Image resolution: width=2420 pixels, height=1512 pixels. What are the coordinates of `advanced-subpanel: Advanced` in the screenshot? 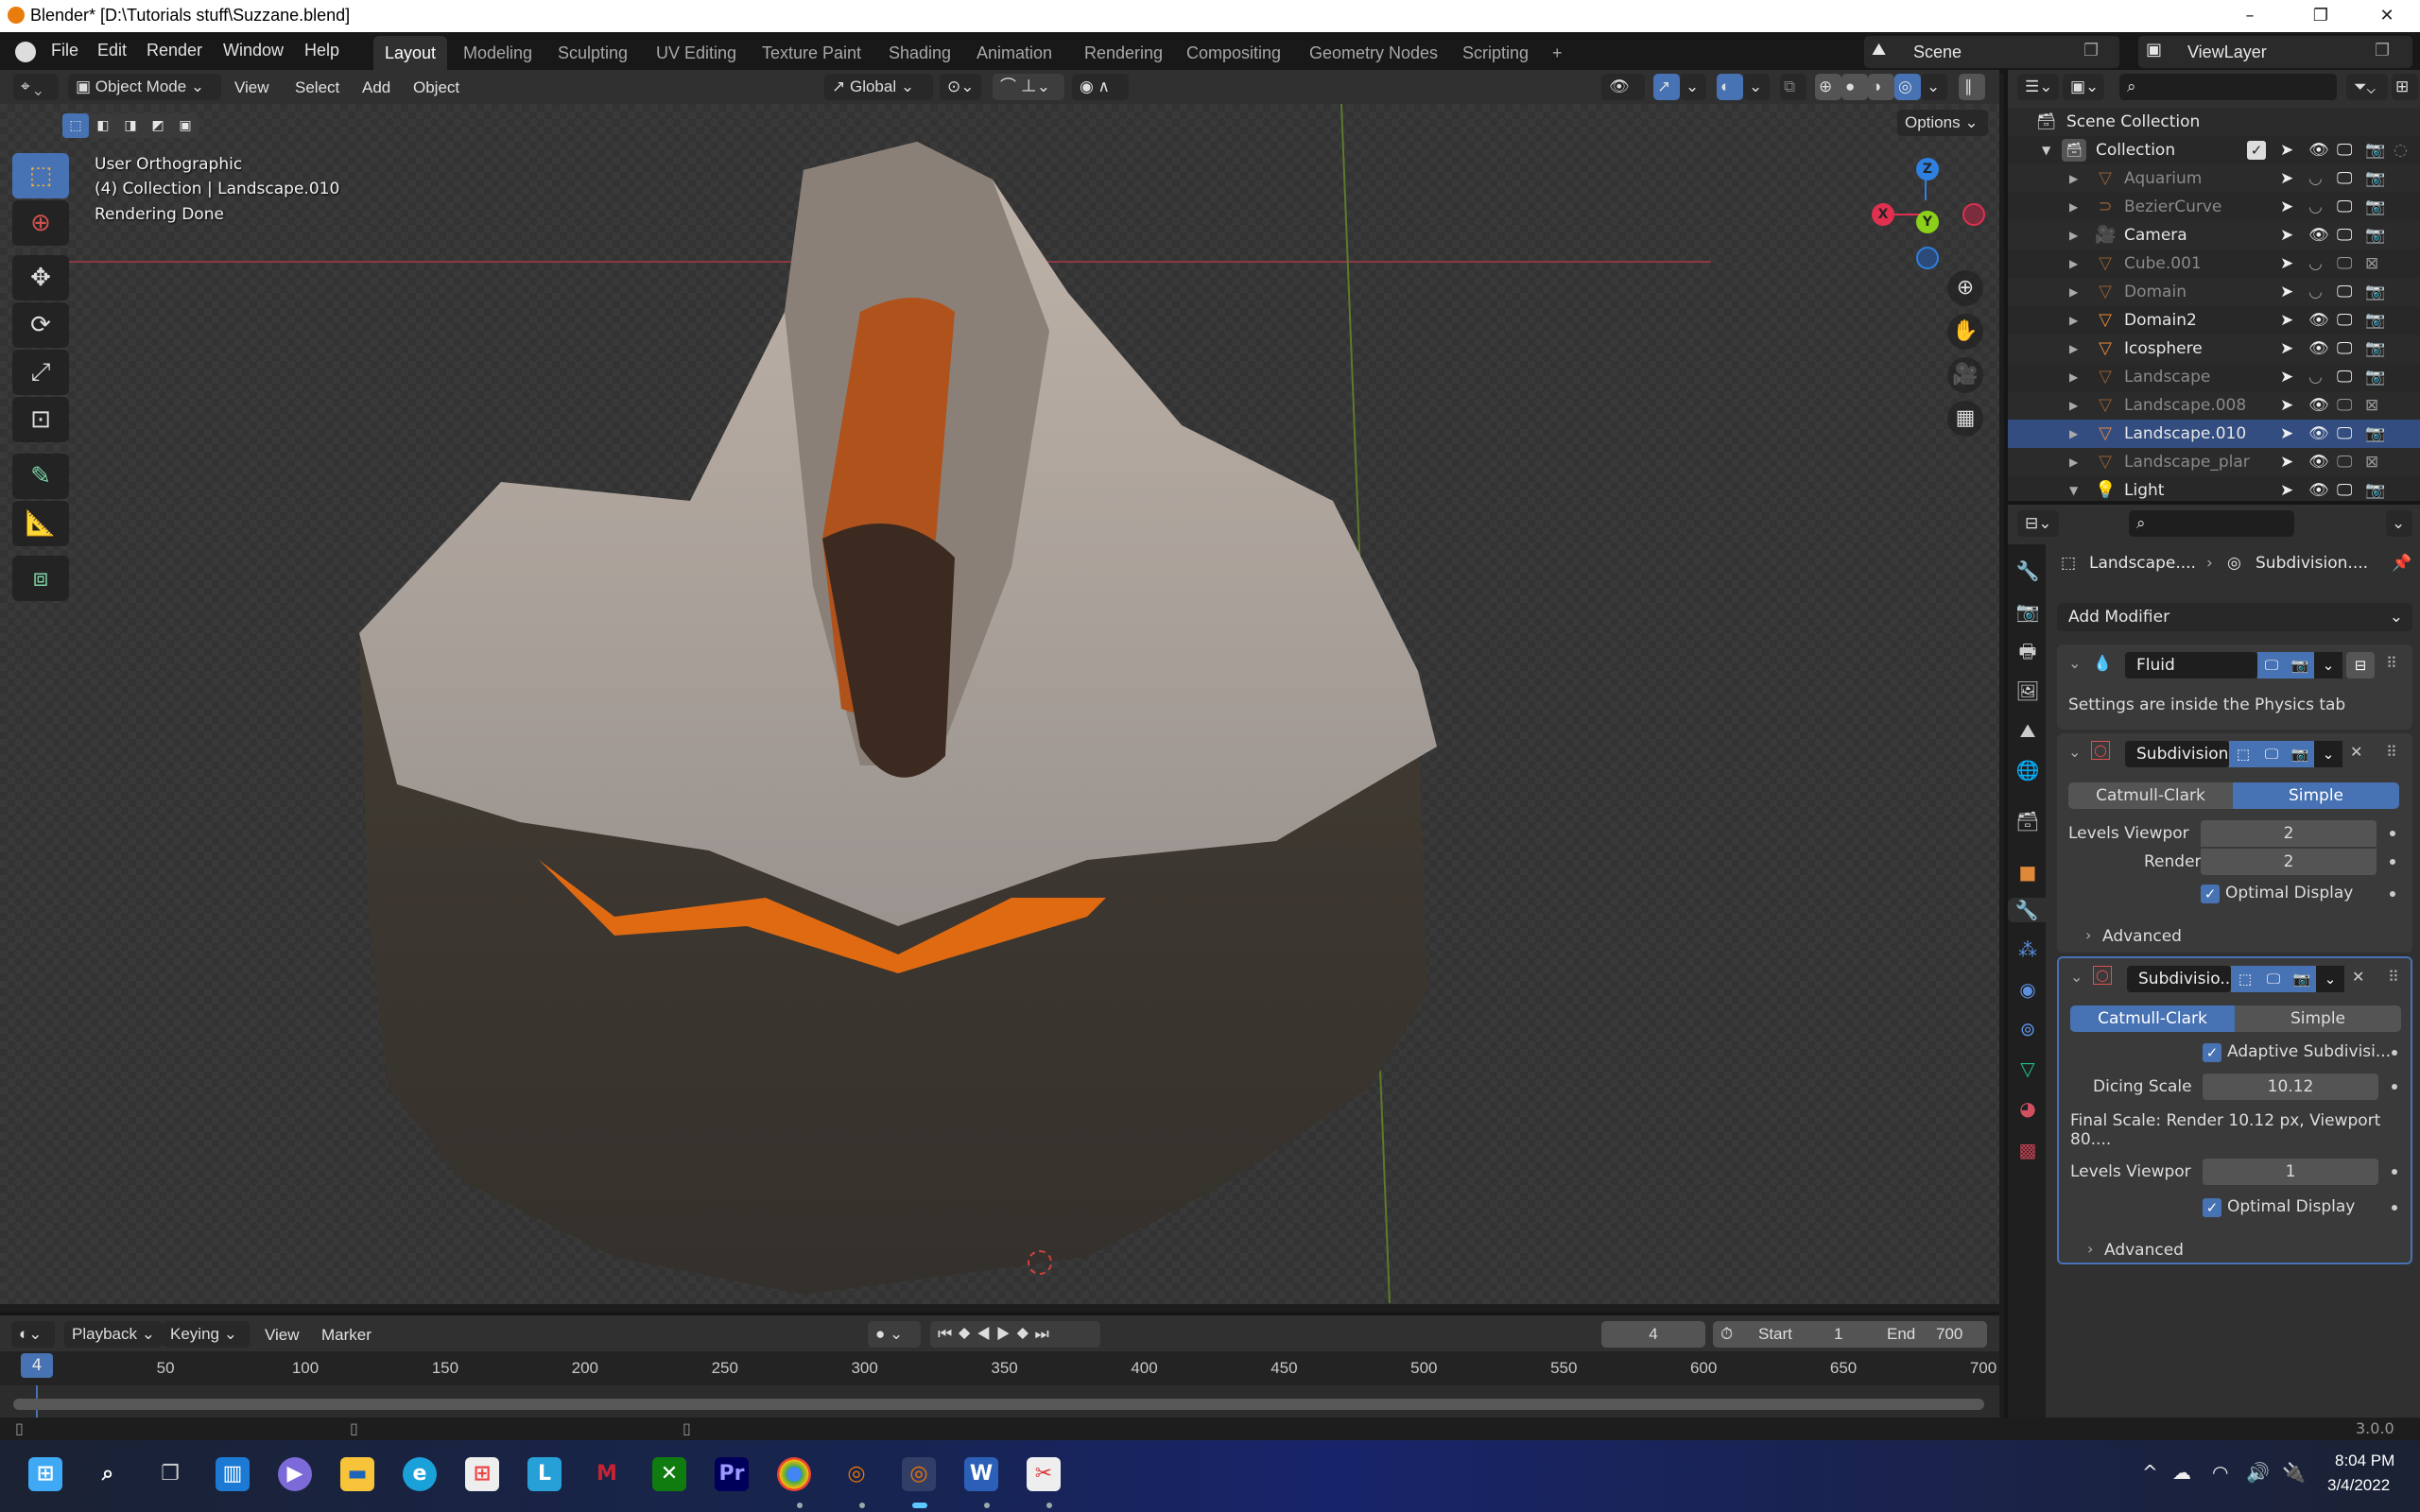 It's located at (2144, 1250).